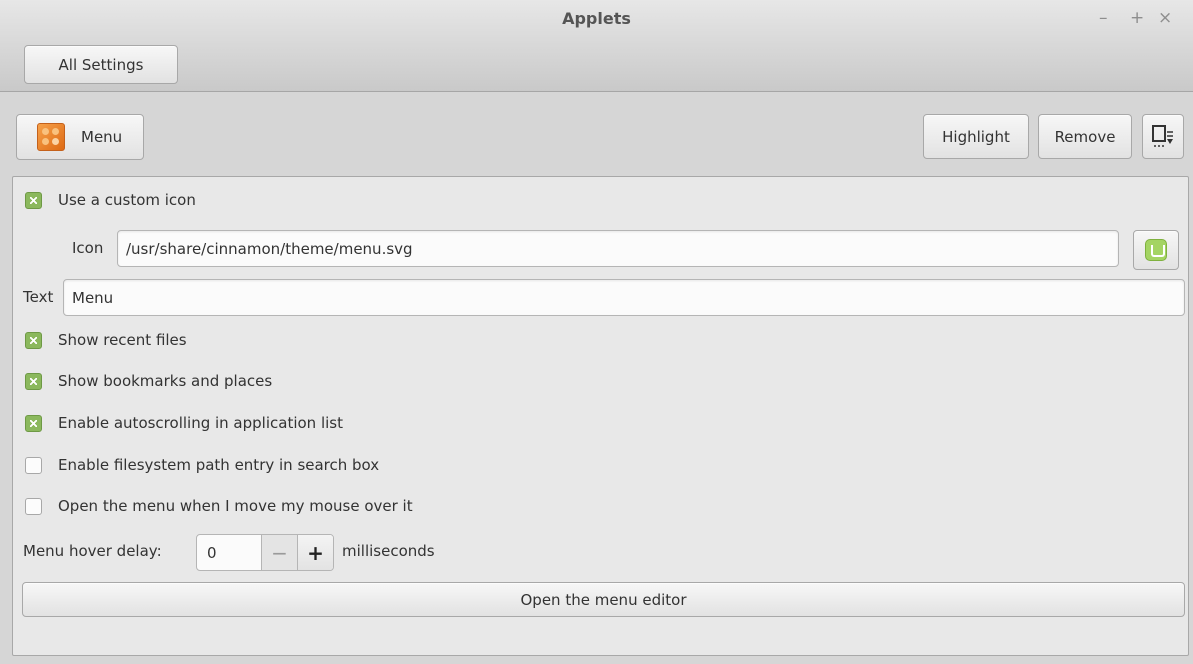  What do you see at coordinates (122, 340) in the screenshot?
I see `recent-files-label: Show recent files` at bounding box center [122, 340].